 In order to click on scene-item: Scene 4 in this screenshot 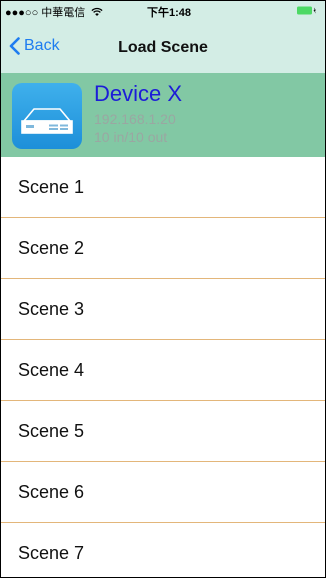, I will do `click(163, 370)`.